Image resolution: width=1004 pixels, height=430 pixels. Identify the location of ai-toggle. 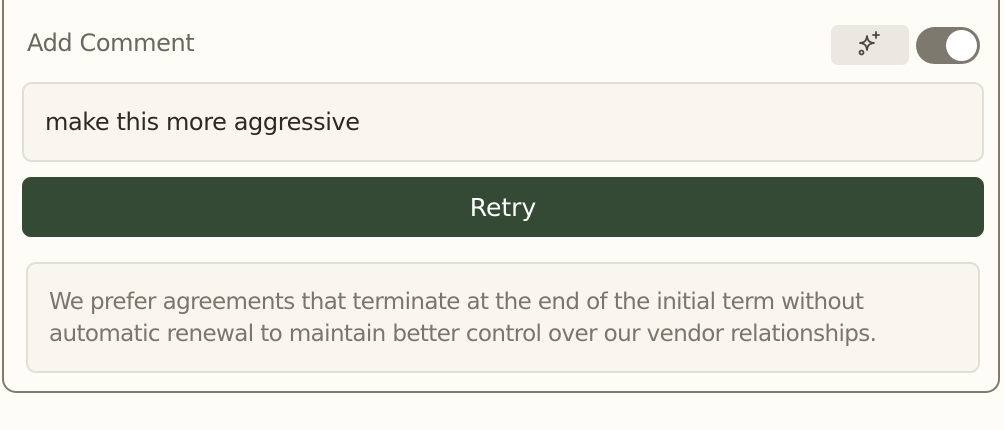
(948, 45).